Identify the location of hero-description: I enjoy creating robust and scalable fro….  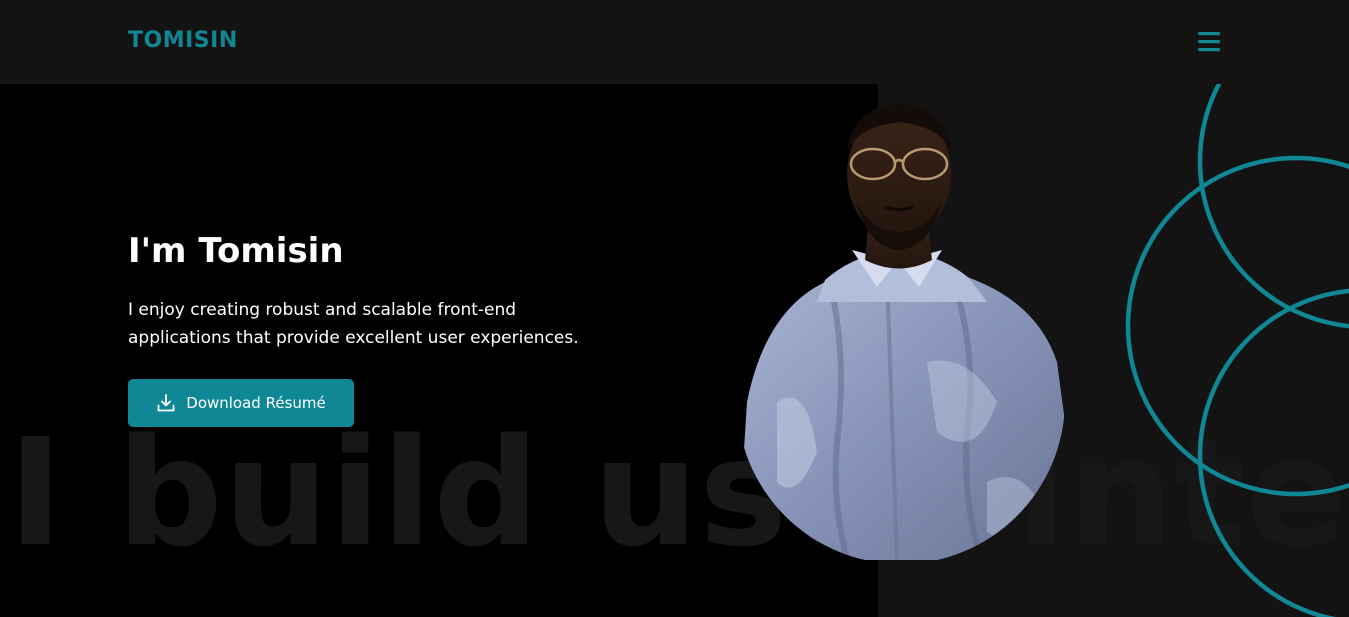
(353, 324).